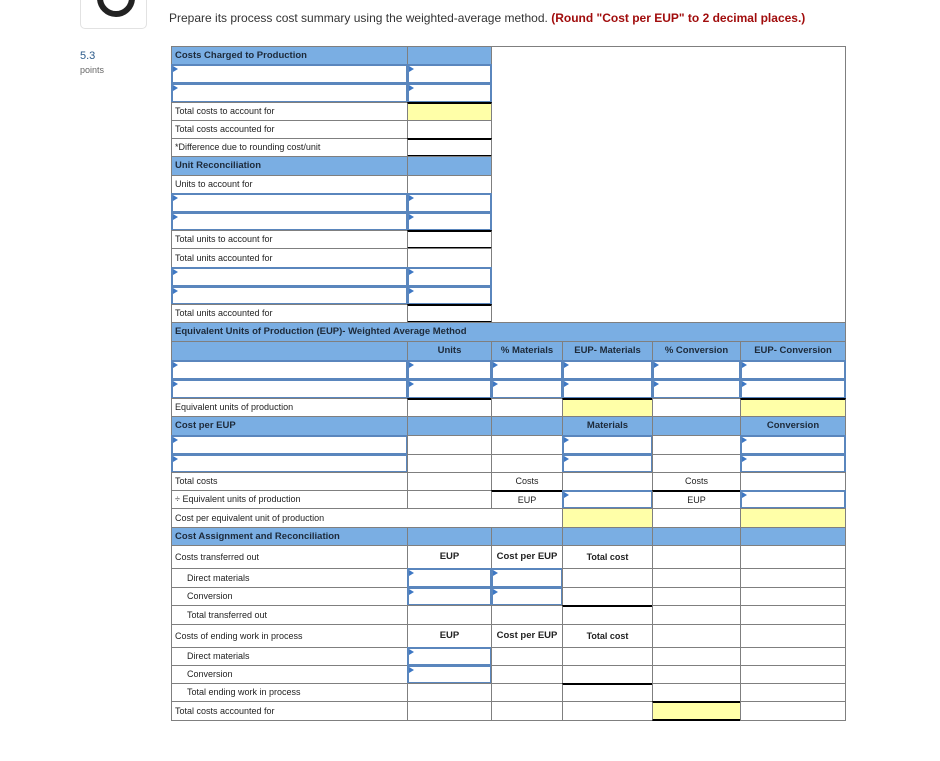  What do you see at coordinates (241, 55) in the screenshot?
I see `section-header-costs-charged-text: Costs Charged to Production` at bounding box center [241, 55].